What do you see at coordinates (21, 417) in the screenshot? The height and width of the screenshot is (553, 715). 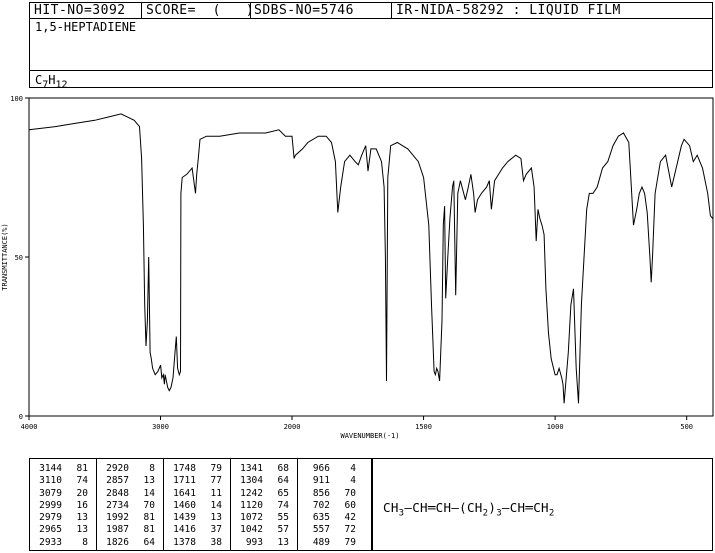 I see `y-tick-label: 0` at bounding box center [21, 417].